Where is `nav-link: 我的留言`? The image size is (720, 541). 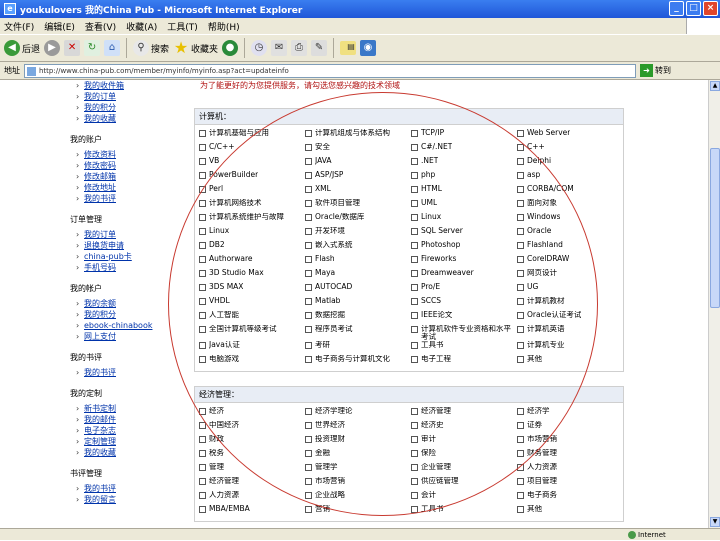
nav-link: 我的留言 is located at coordinates (123, 499).